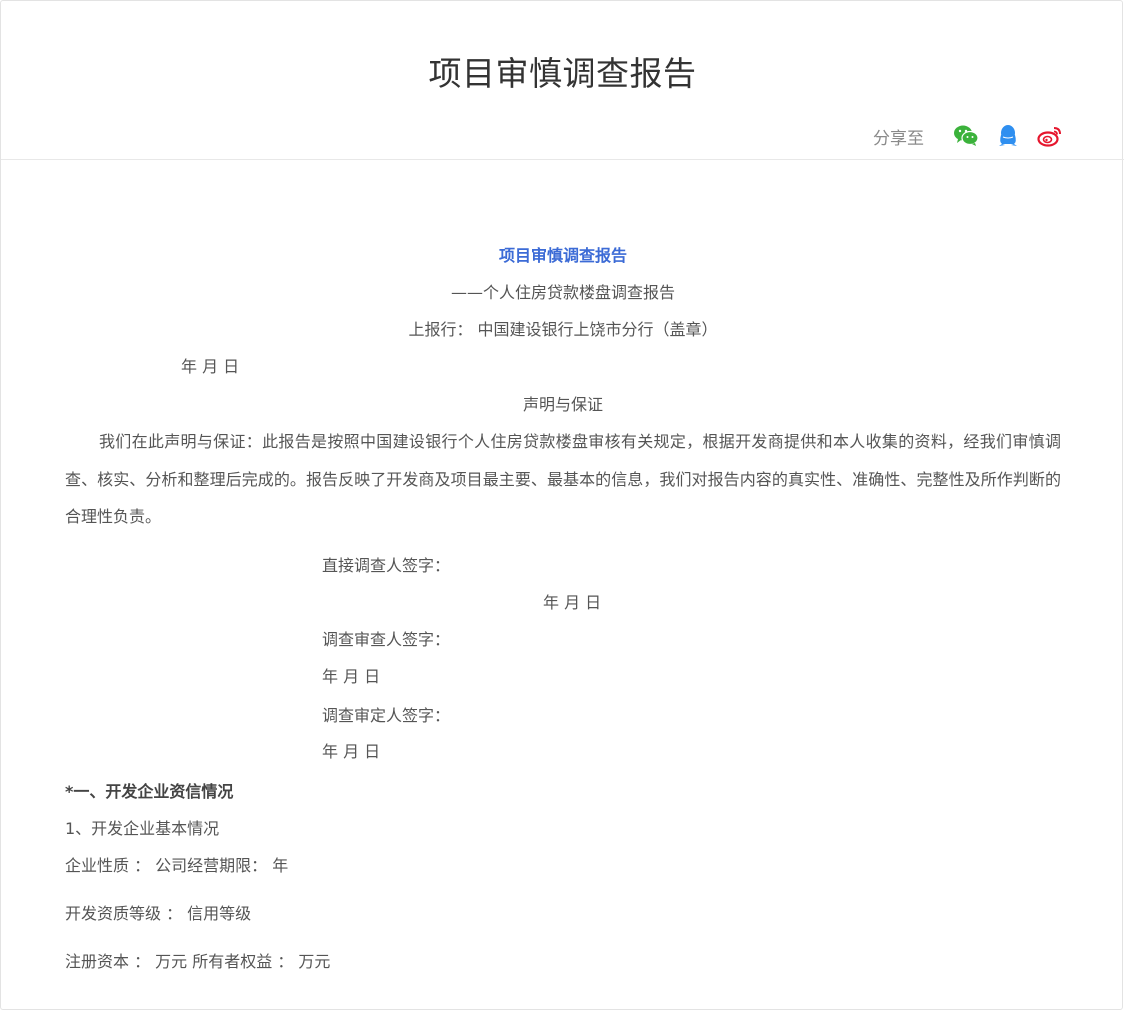  I want to click on subsection-heading: 1、开发企业基本情况, so click(142, 828).